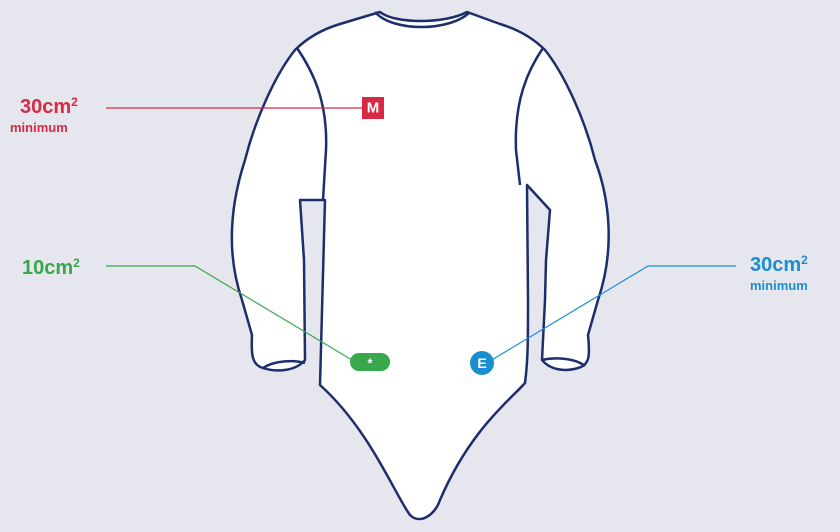 The height and width of the screenshot is (532, 840). I want to click on event-size: 30cm, so click(776, 265).